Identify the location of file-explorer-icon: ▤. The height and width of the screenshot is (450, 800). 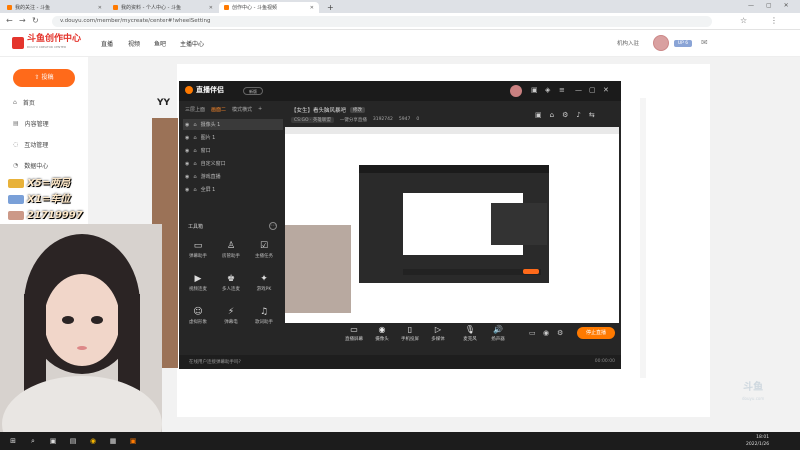
(73, 441).